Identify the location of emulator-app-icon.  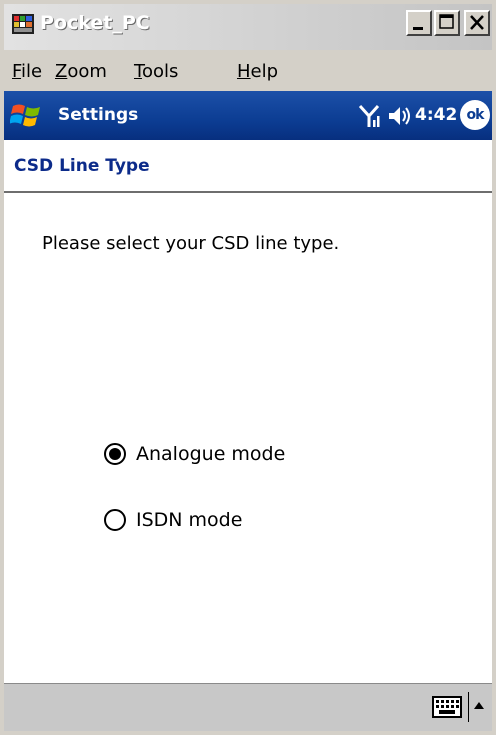
(23, 24).